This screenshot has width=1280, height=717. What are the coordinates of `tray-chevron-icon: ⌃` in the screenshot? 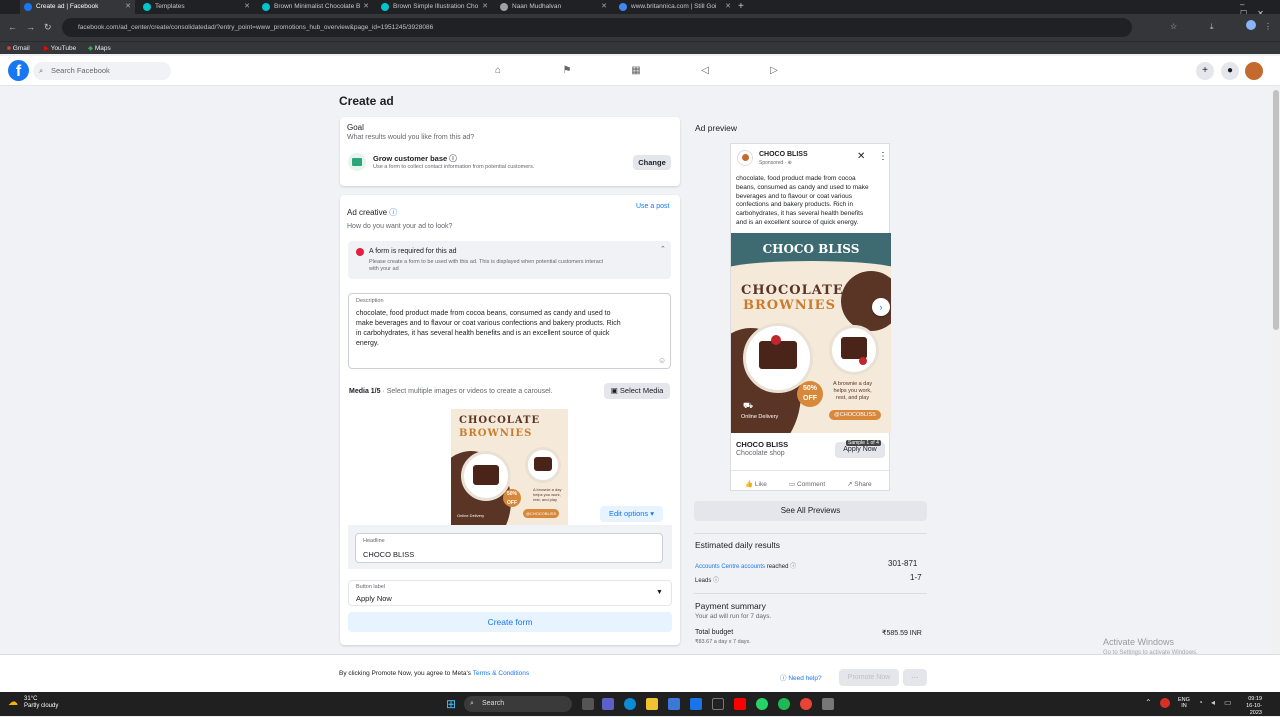 It's located at (1148, 702).